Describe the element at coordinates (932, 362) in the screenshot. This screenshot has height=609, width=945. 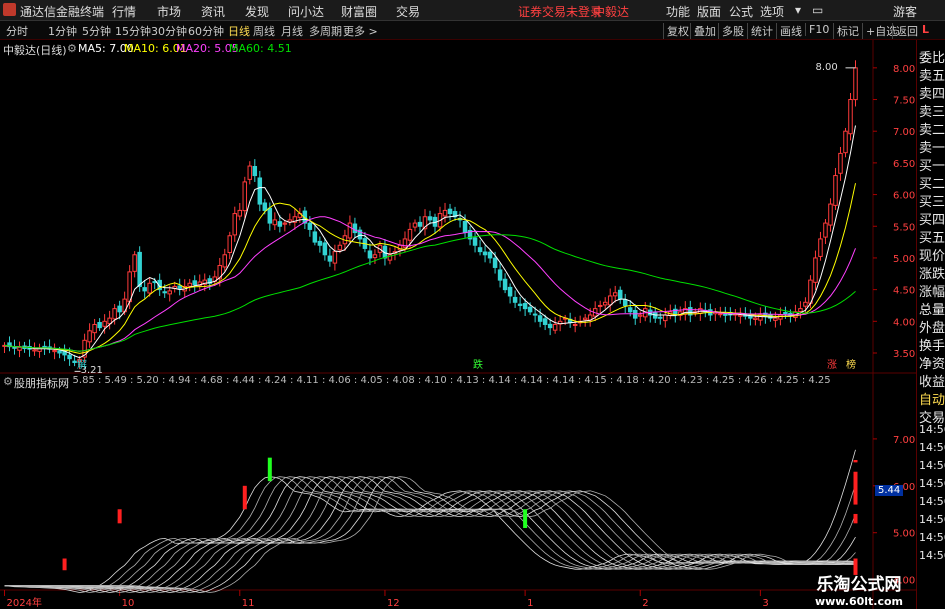
I see `sidebar-net-assets: 净资` at that location.